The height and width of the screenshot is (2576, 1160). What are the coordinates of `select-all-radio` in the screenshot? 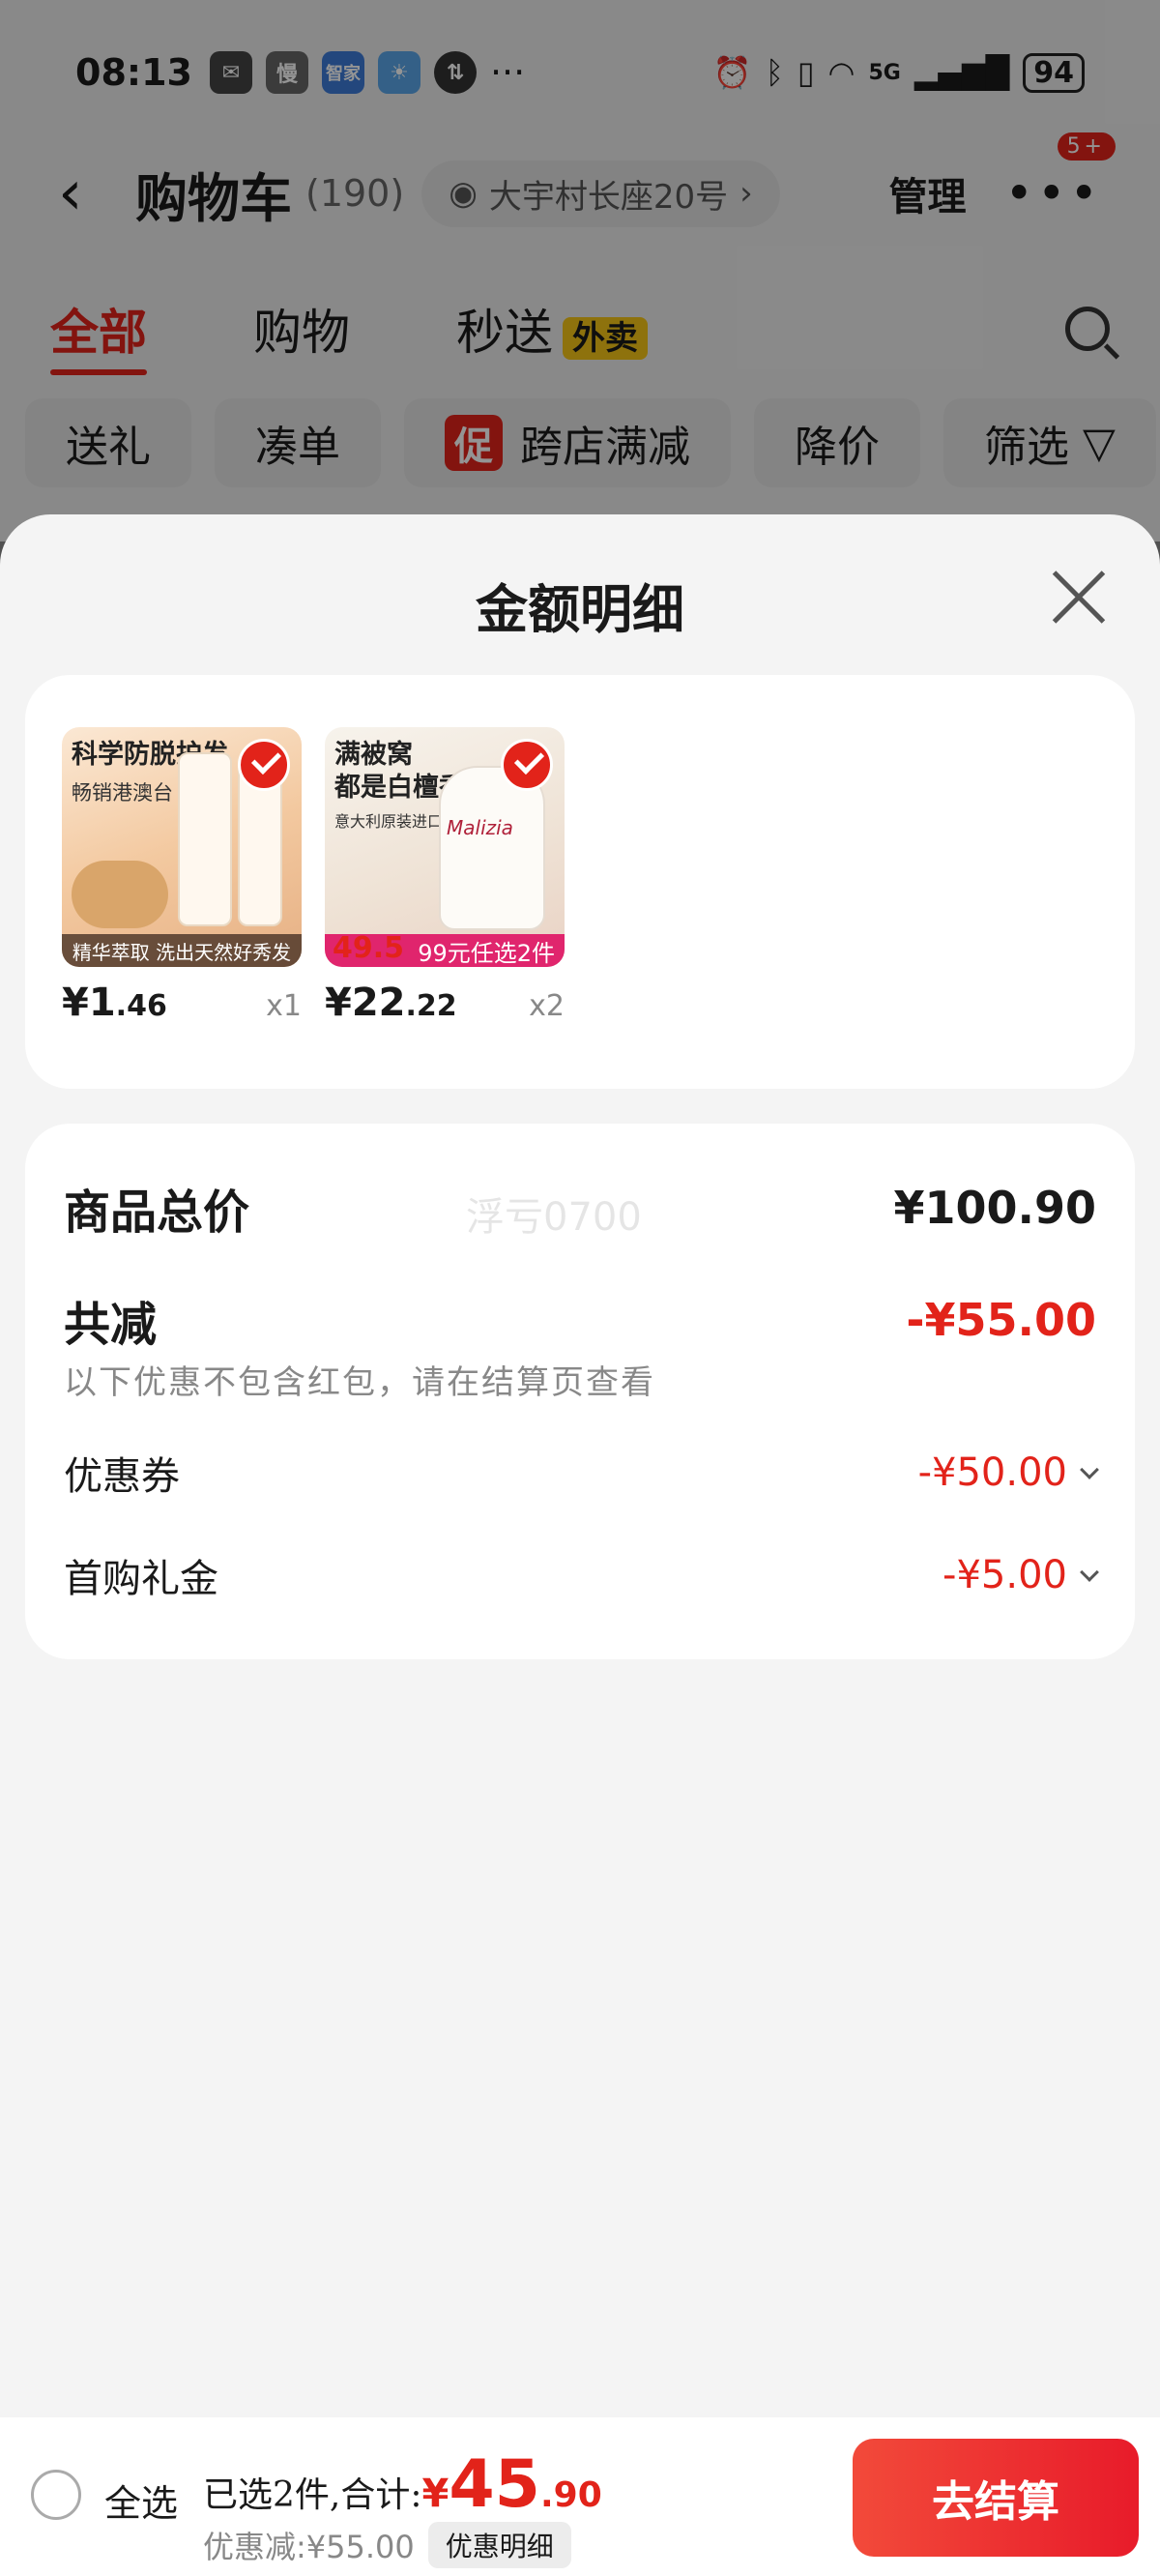 It's located at (56, 2495).